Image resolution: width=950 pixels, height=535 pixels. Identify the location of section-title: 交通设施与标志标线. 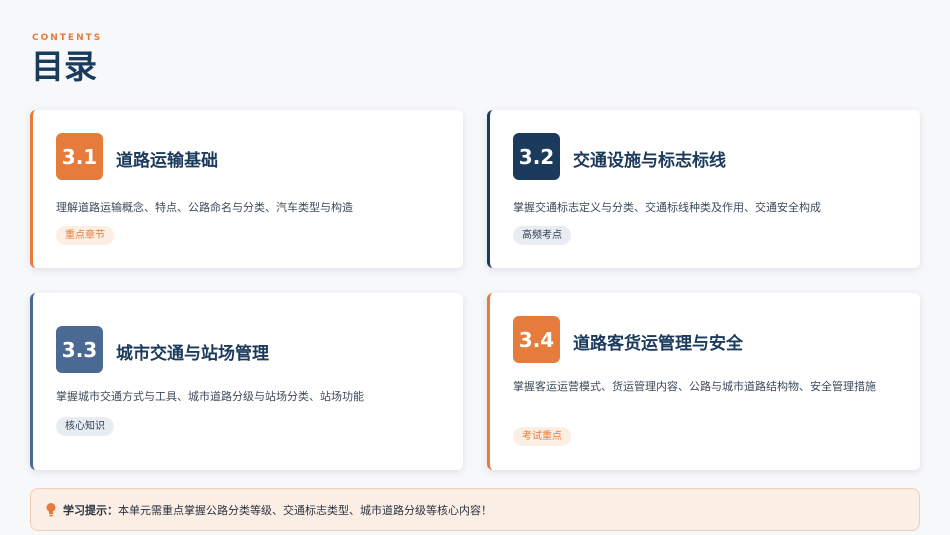
(649, 161).